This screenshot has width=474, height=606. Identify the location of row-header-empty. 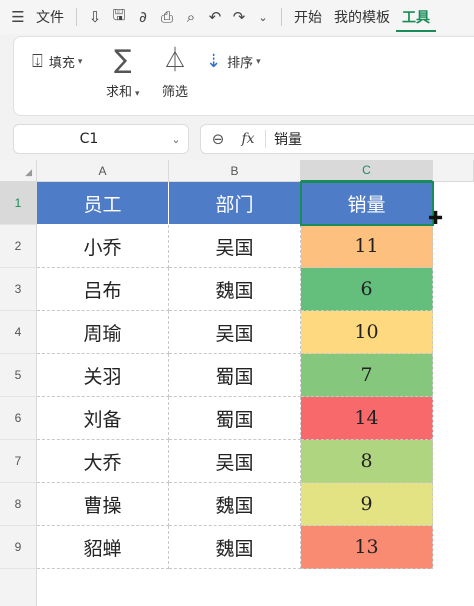
(18, 587).